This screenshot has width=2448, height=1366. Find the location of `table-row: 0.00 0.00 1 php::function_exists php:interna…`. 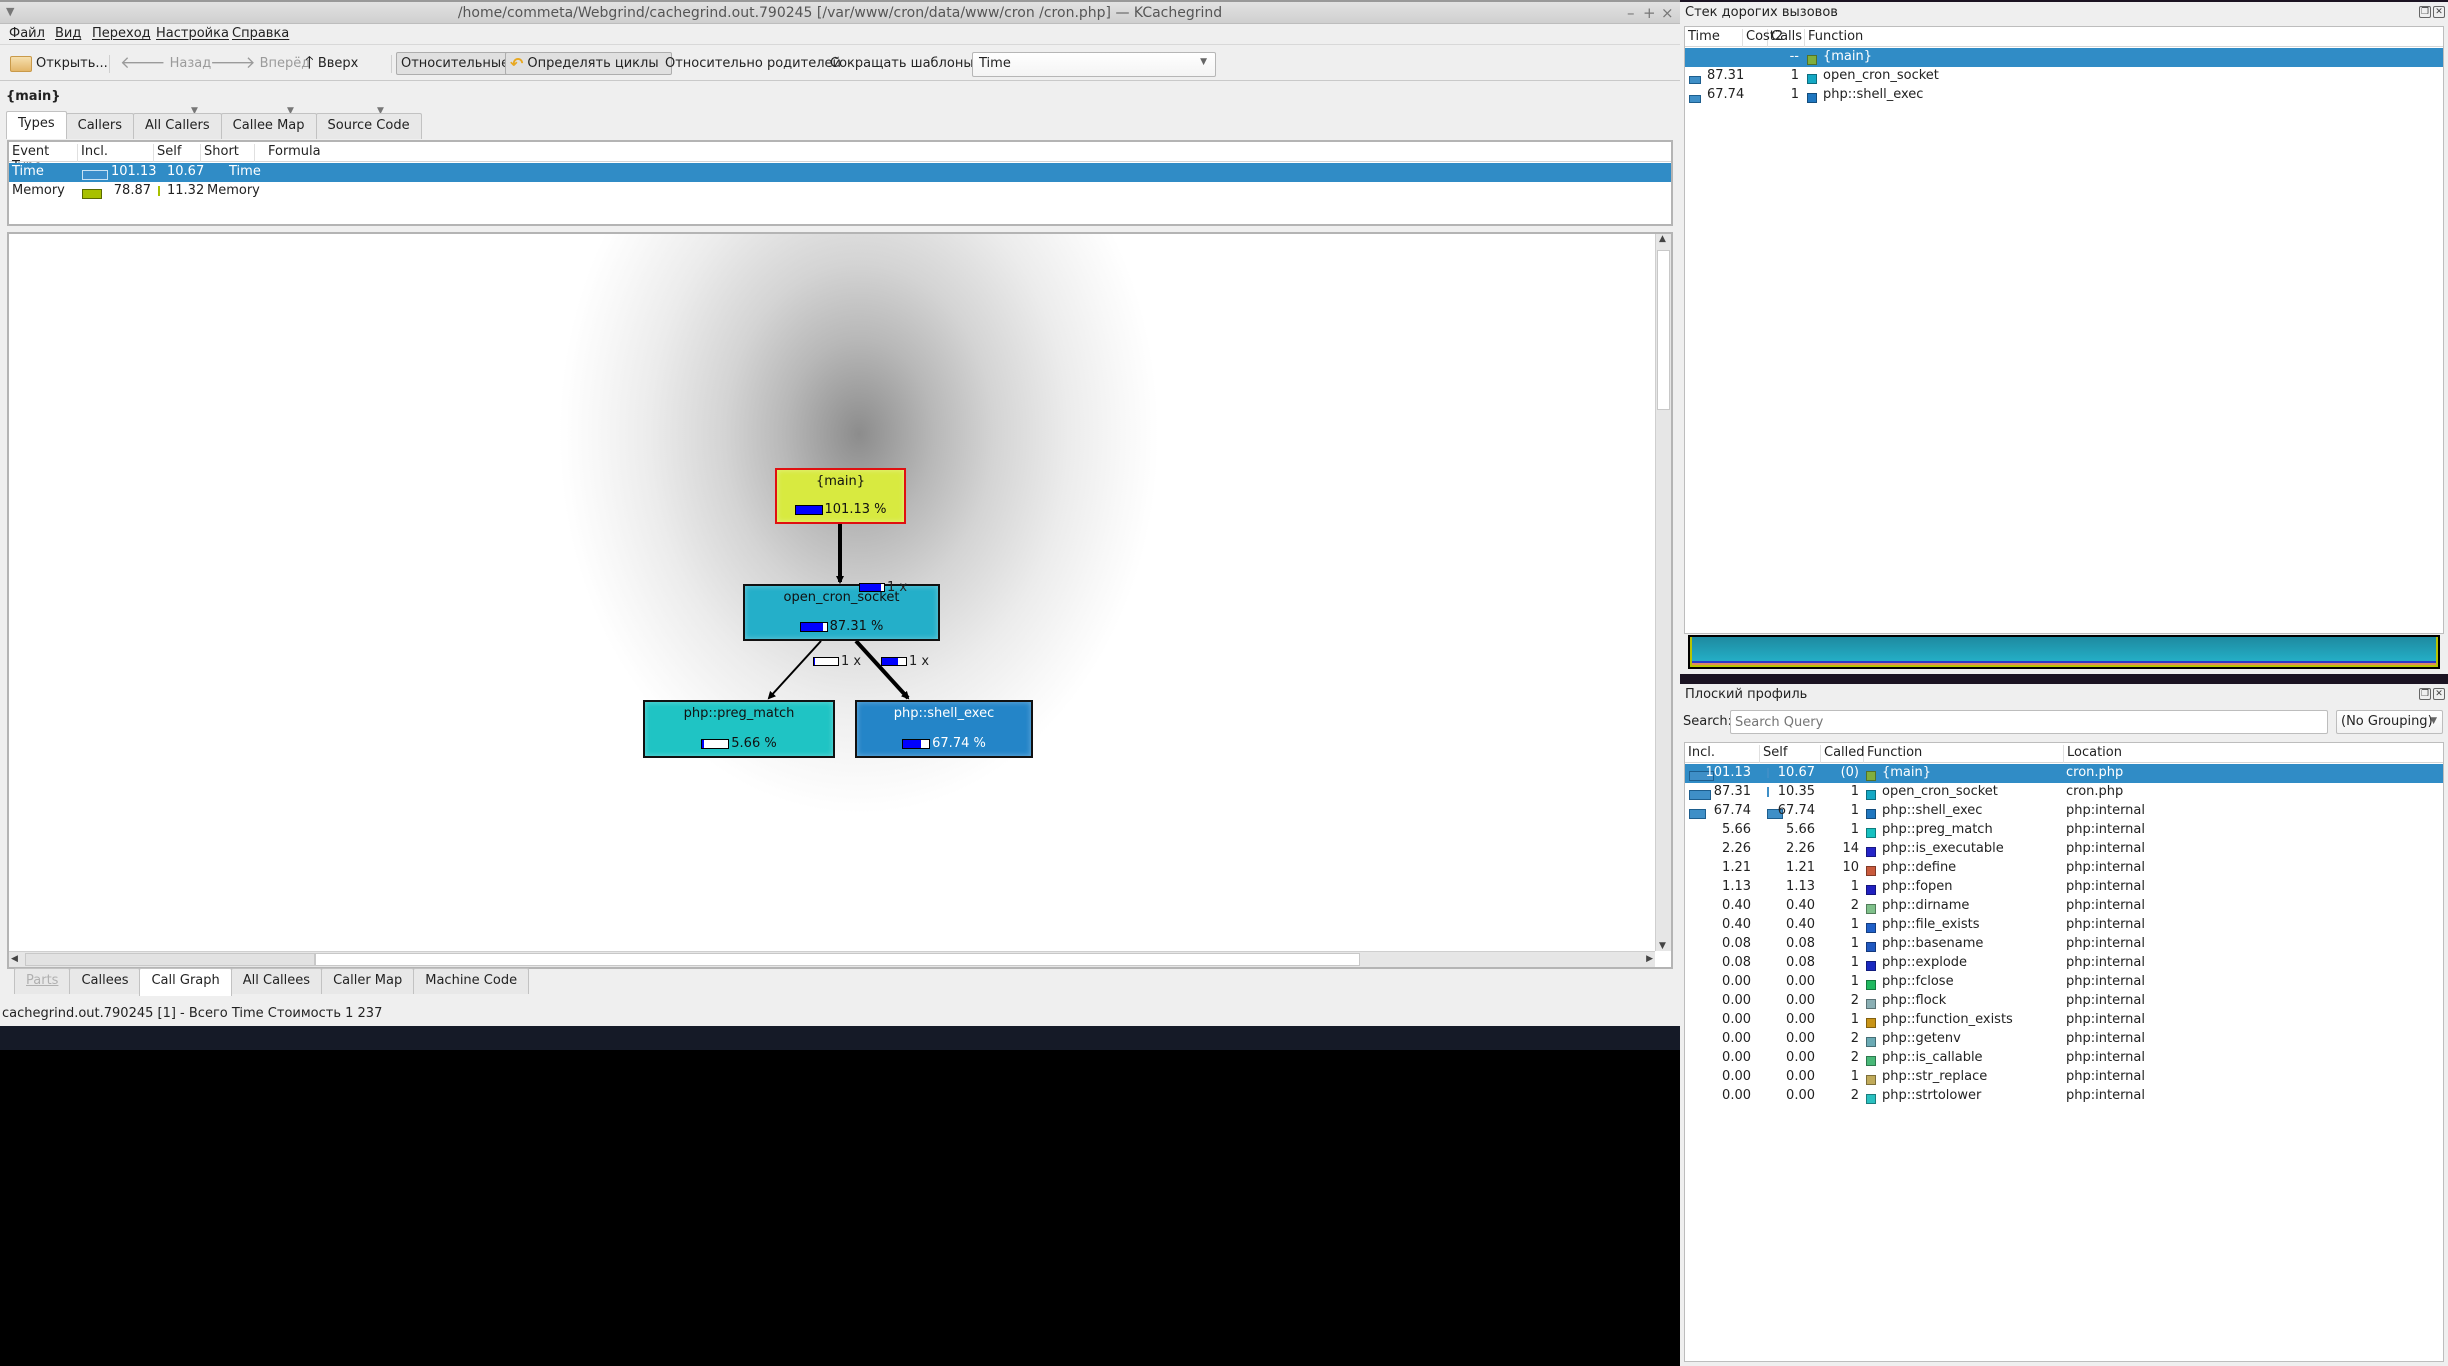

table-row: 0.00 0.00 1 php::function_exists php:interna… is located at coordinates (2064, 1020).